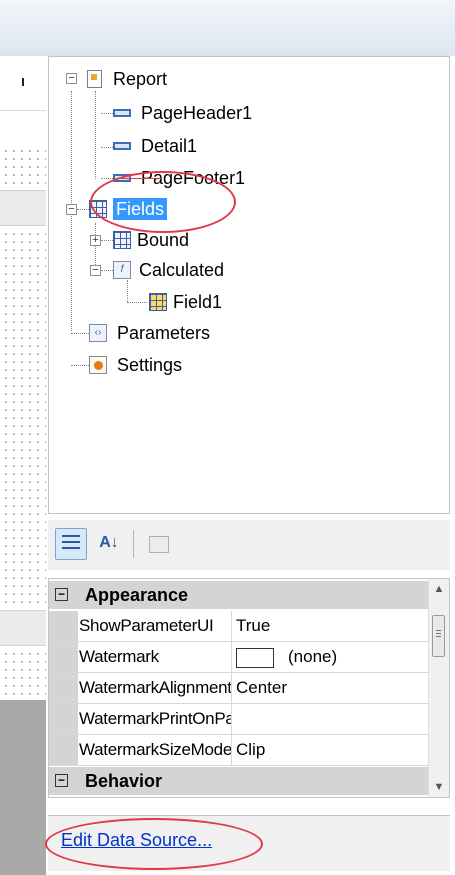  I want to click on toolbar-separator, so click(133, 544).